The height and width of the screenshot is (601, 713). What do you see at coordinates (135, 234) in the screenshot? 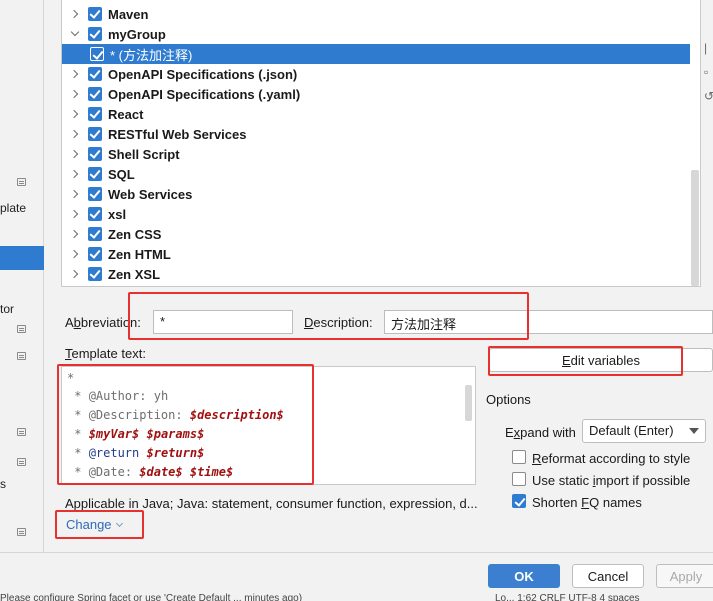
I see `tree-row-label: Zen CSS` at bounding box center [135, 234].